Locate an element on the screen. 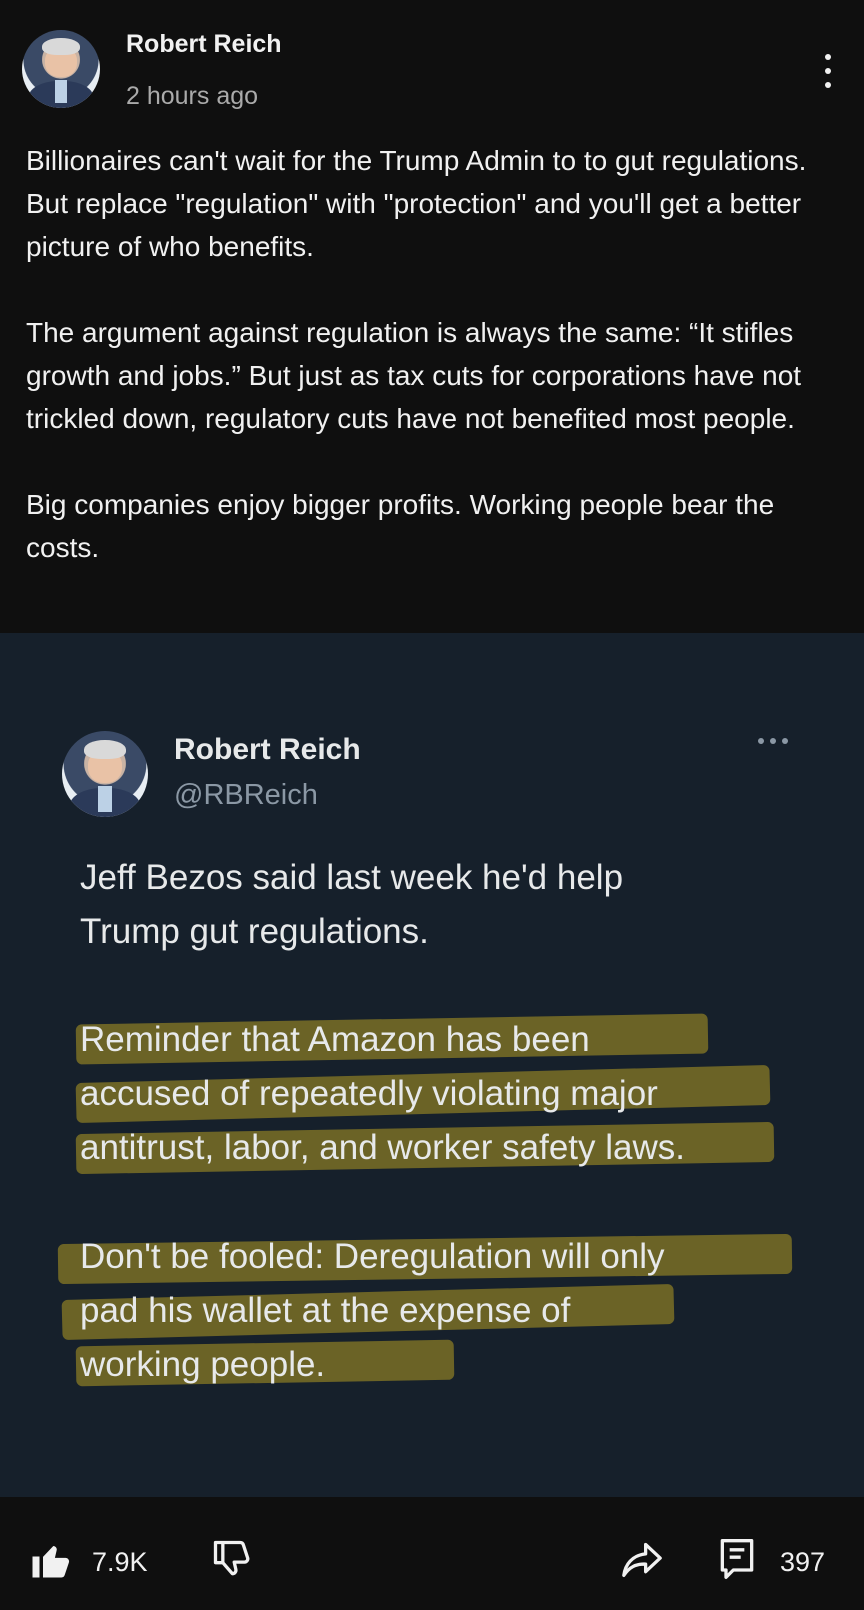 The width and height of the screenshot is (864, 1610). share-button is located at coordinates (643, 1560).